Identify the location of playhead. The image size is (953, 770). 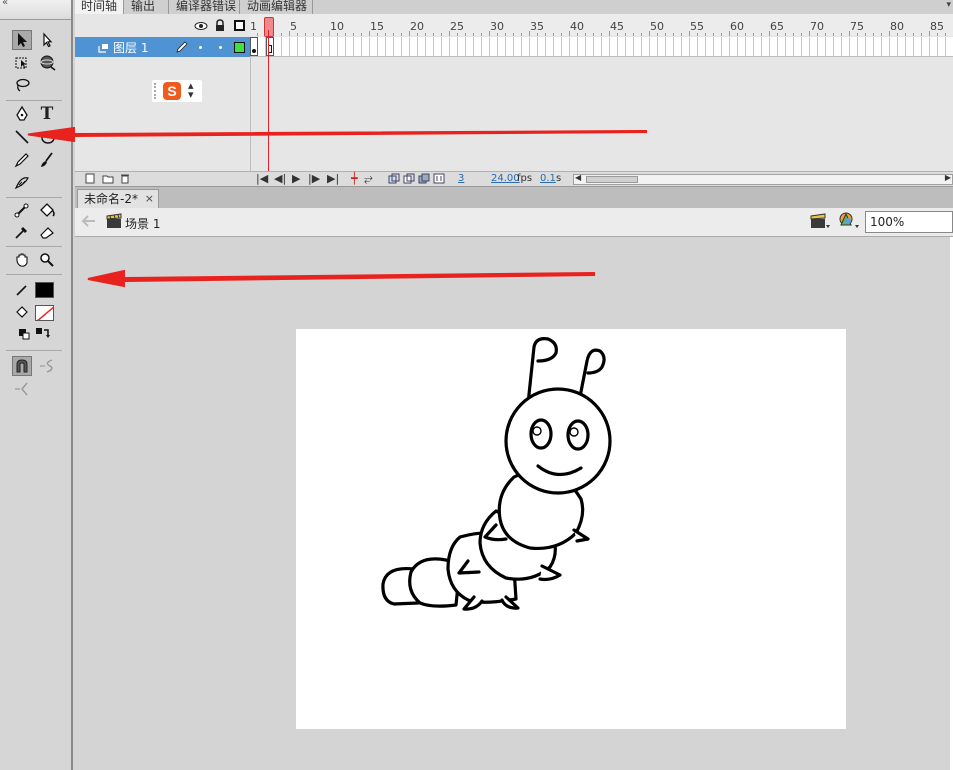
(269, 27).